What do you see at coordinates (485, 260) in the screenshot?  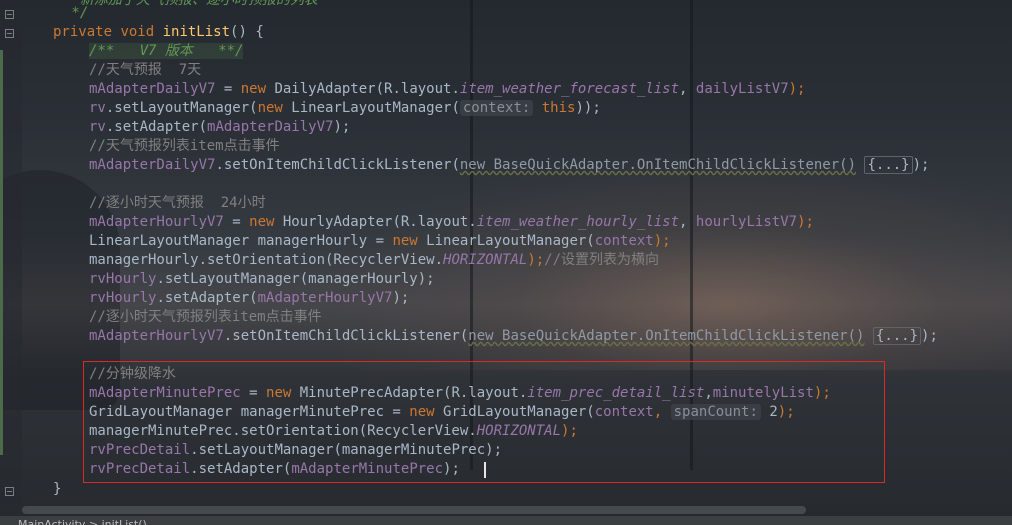 I see `static-field: HORIZONTAL` at bounding box center [485, 260].